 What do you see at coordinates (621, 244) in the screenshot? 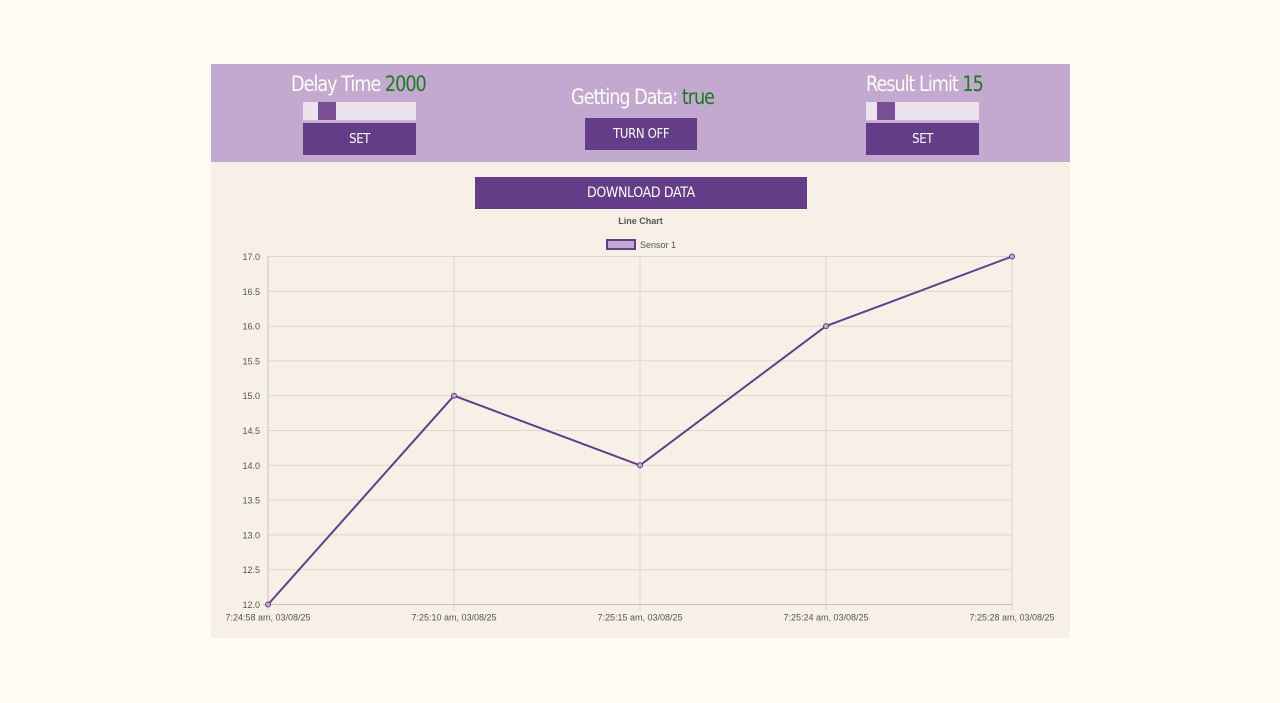
I see `legend-swatch` at bounding box center [621, 244].